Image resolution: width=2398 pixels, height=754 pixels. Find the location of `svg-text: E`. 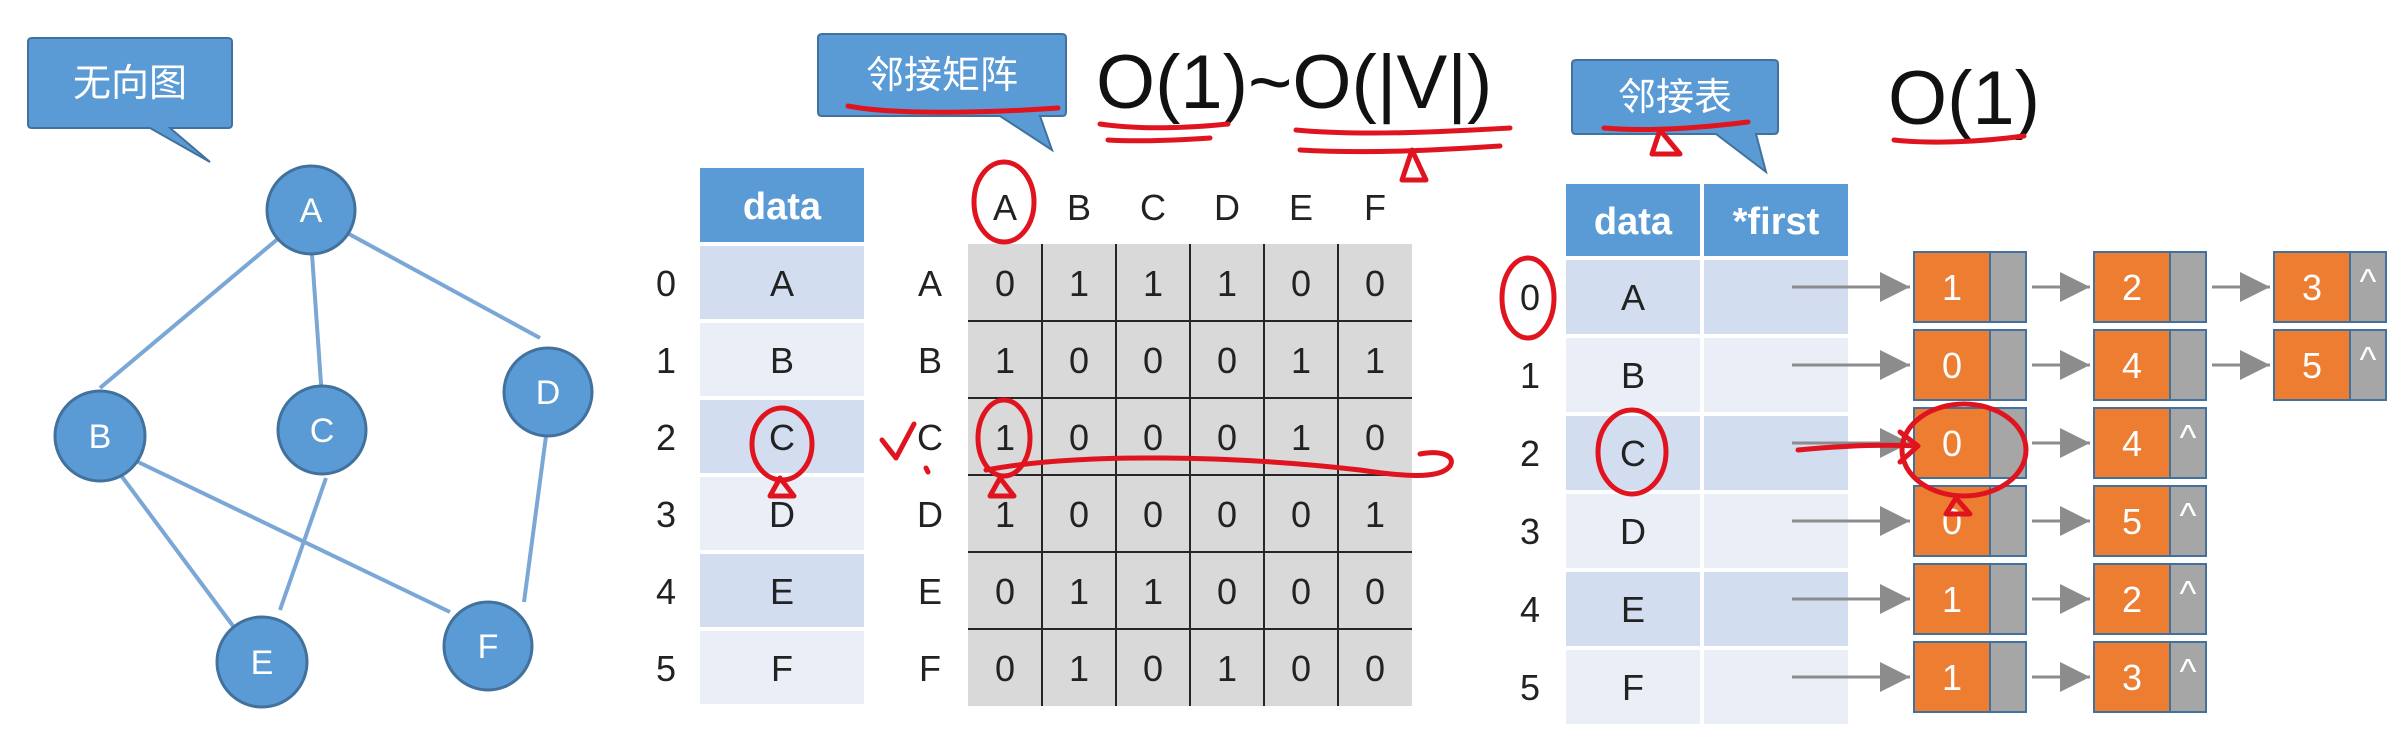

svg-text: E is located at coordinates (262, 663).